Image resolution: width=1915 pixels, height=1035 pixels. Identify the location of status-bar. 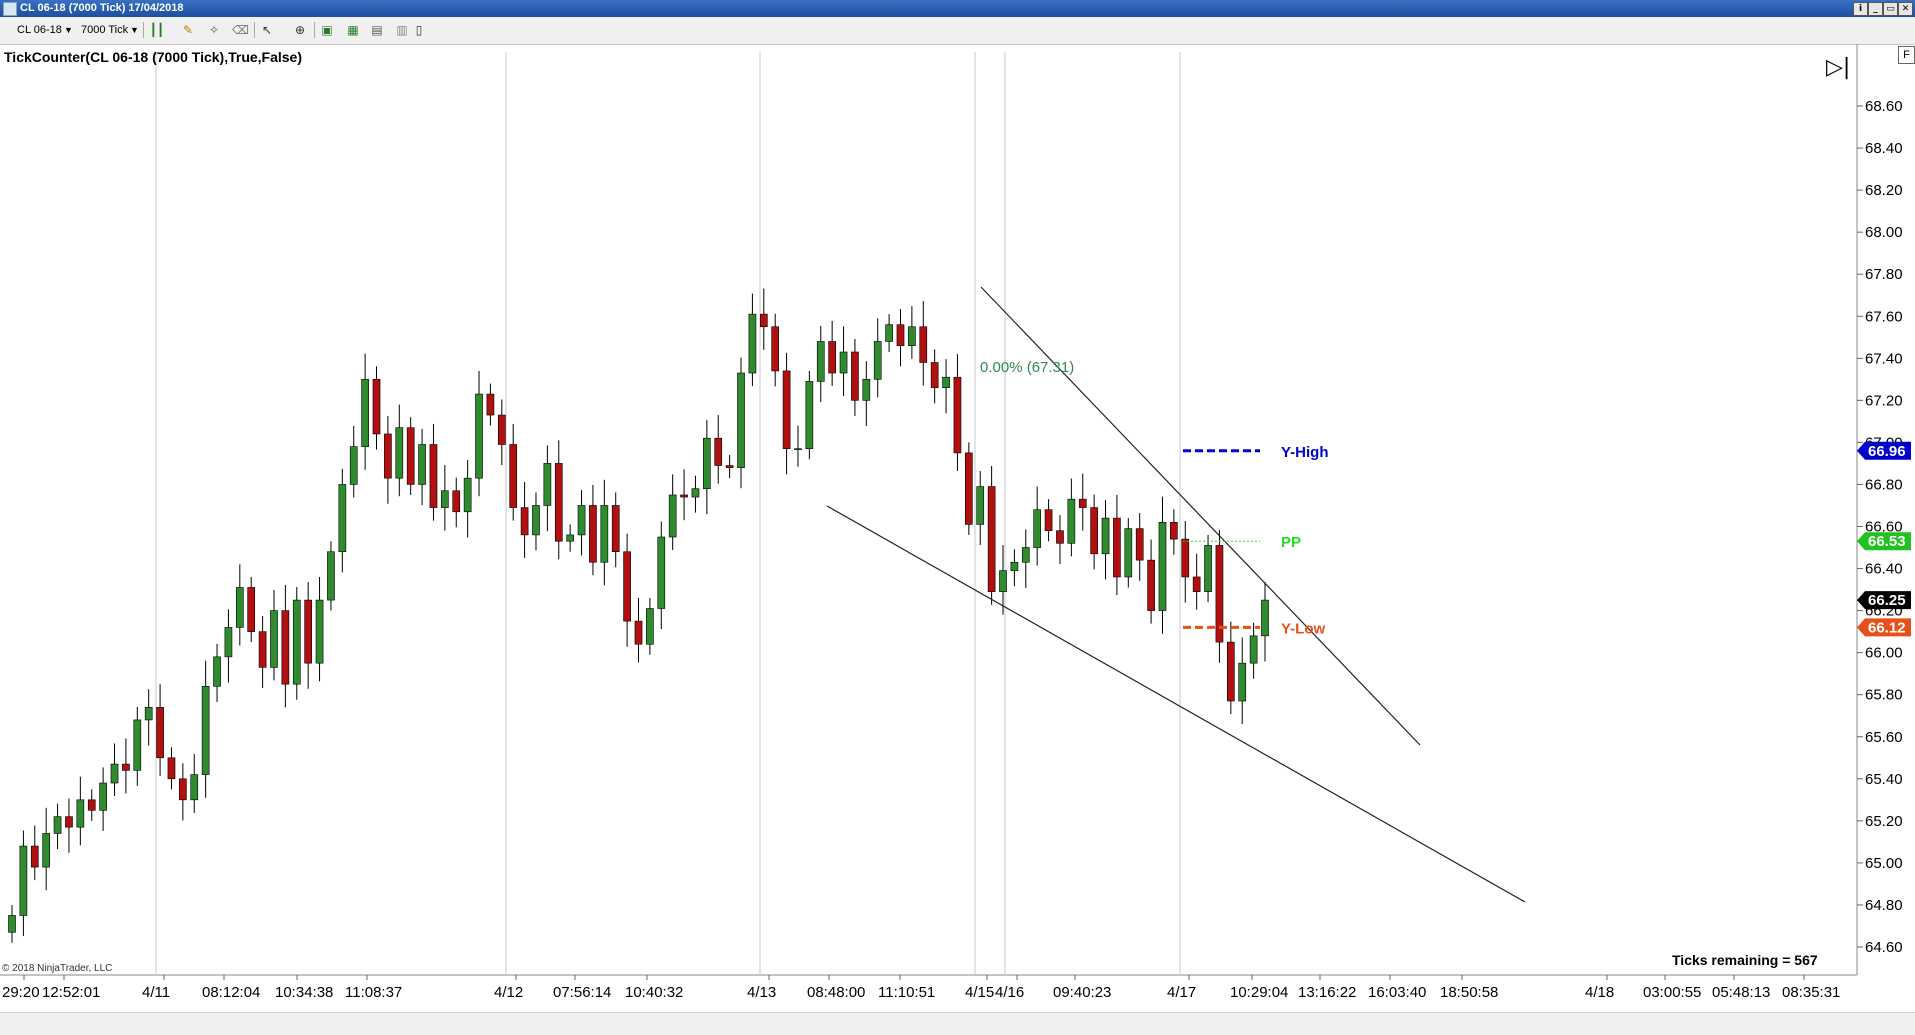
(957, 1023).